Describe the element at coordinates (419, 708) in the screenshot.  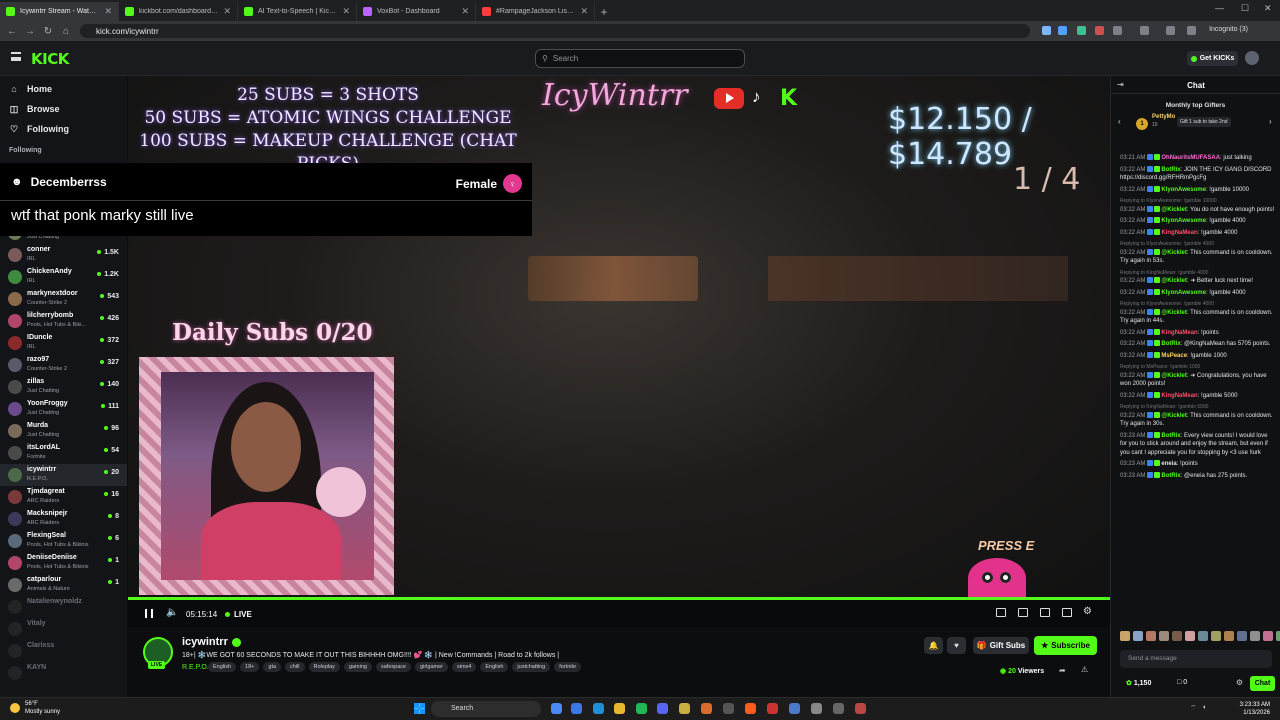
I see `windows-start-icon` at that location.